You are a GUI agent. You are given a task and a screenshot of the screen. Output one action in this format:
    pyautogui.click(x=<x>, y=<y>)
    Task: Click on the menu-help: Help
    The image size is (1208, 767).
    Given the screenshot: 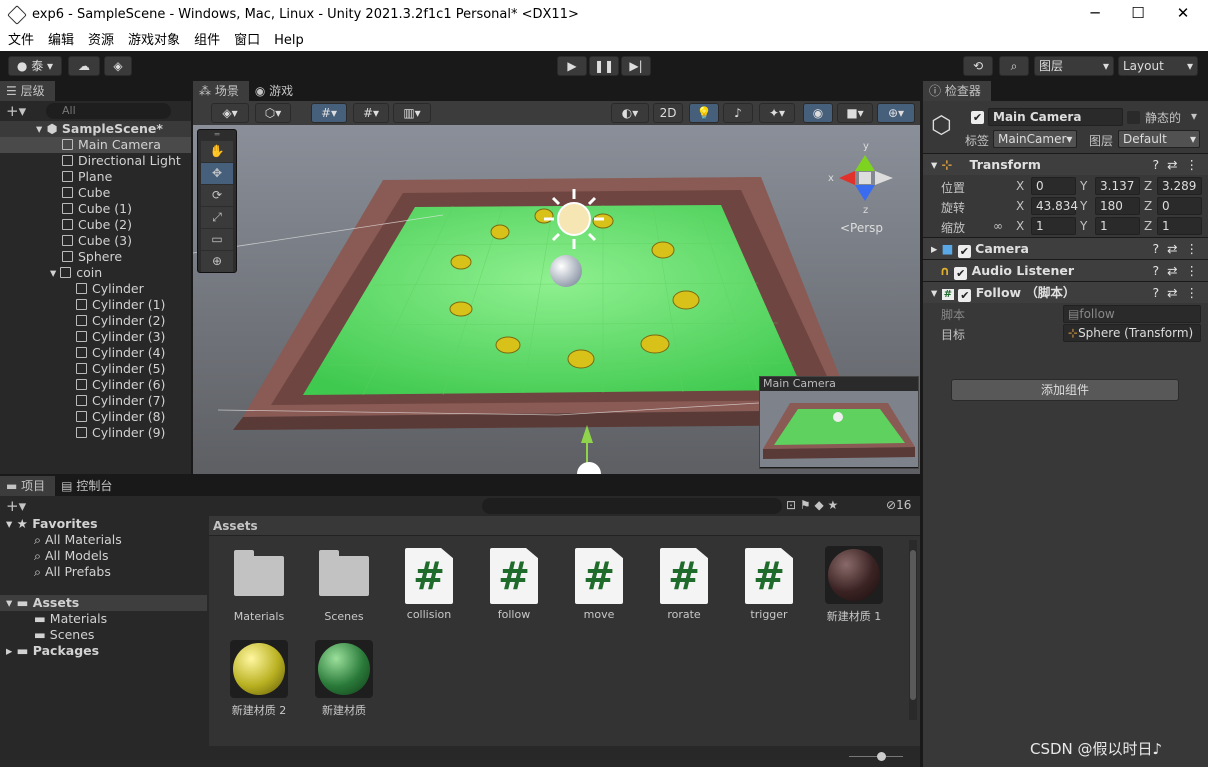 What is the action you would take?
    pyautogui.click(x=288, y=41)
    